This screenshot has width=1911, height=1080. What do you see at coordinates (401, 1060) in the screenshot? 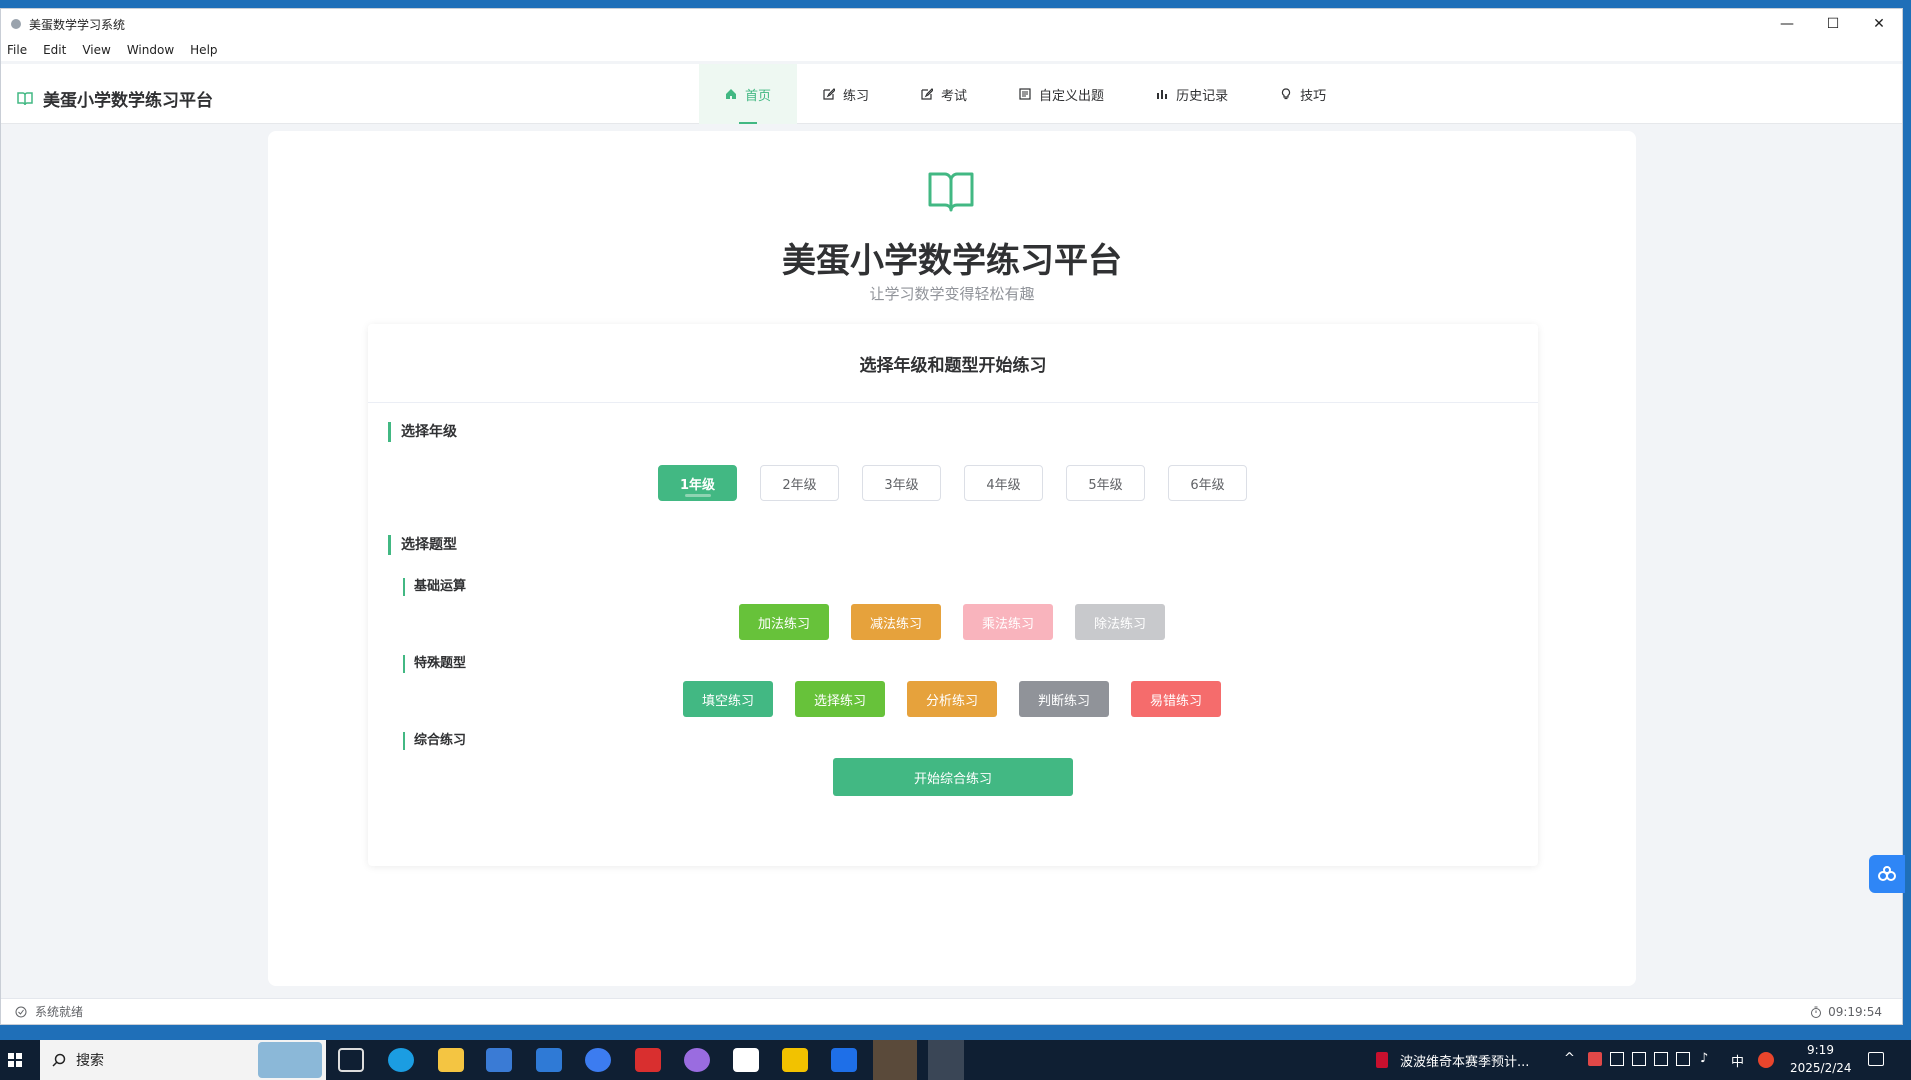
I see `edge-icon` at bounding box center [401, 1060].